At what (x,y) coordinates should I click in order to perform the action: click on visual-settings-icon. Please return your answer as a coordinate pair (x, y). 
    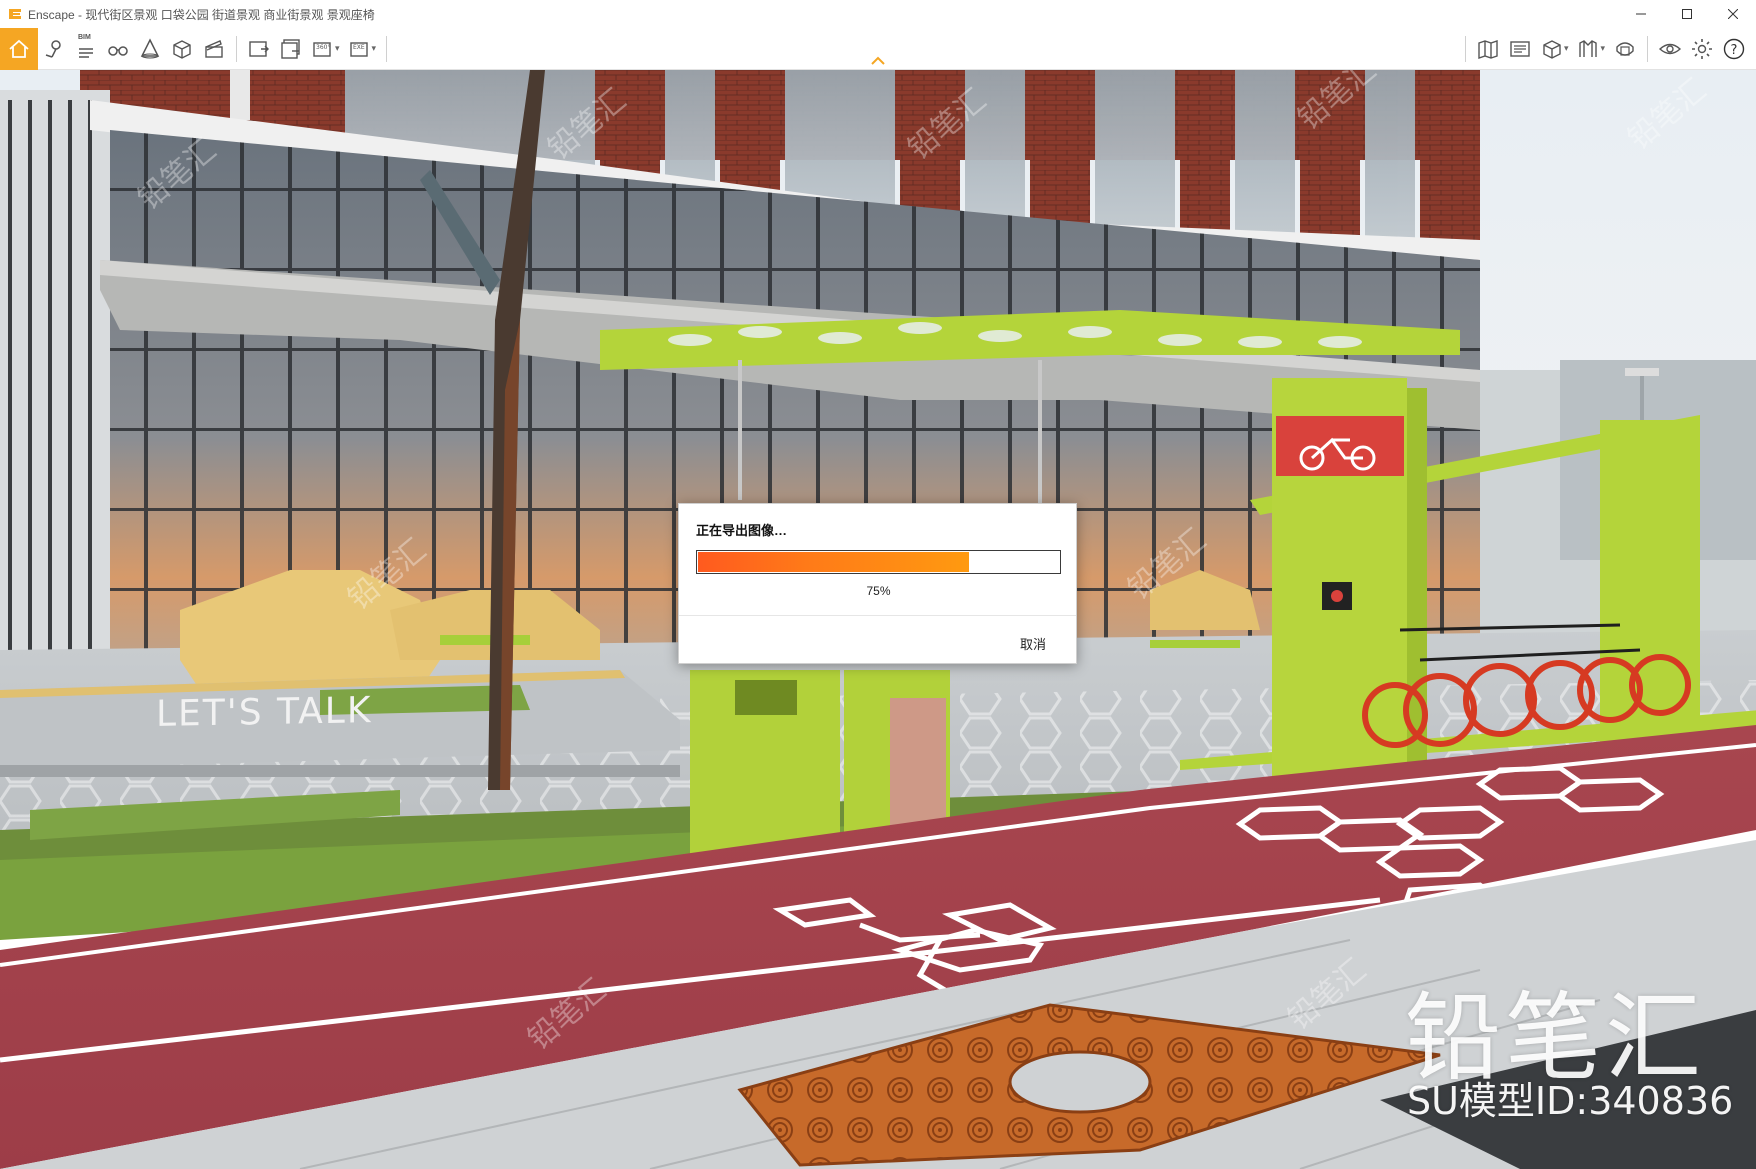
    Looking at the image, I should click on (1625, 48).